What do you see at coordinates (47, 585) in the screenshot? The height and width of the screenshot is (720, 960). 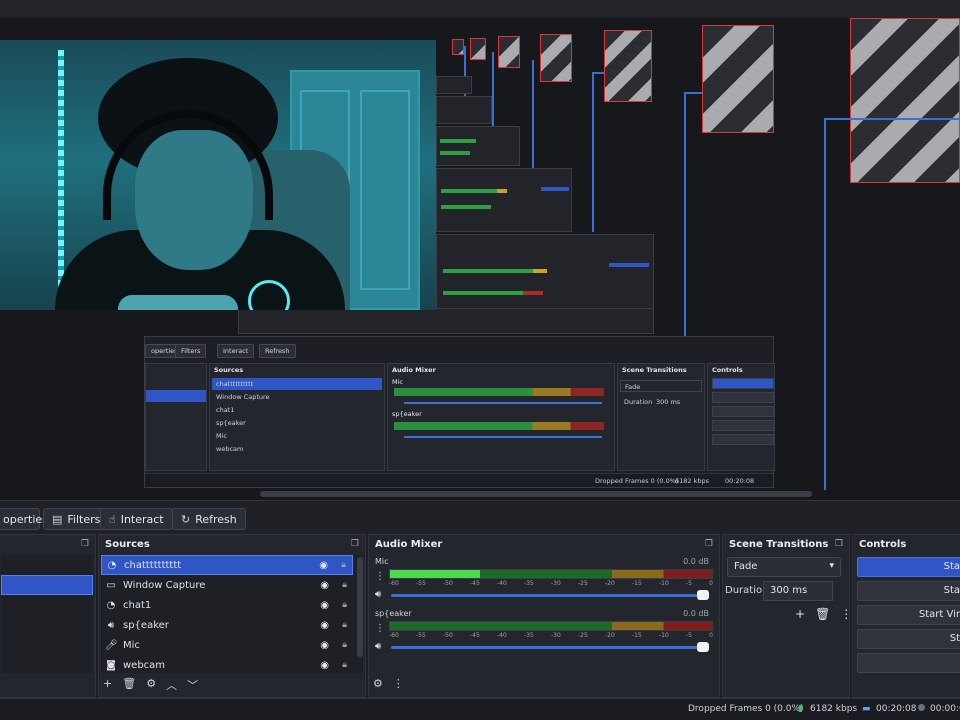 I see `scene-item-selected` at bounding box center [47, 585].